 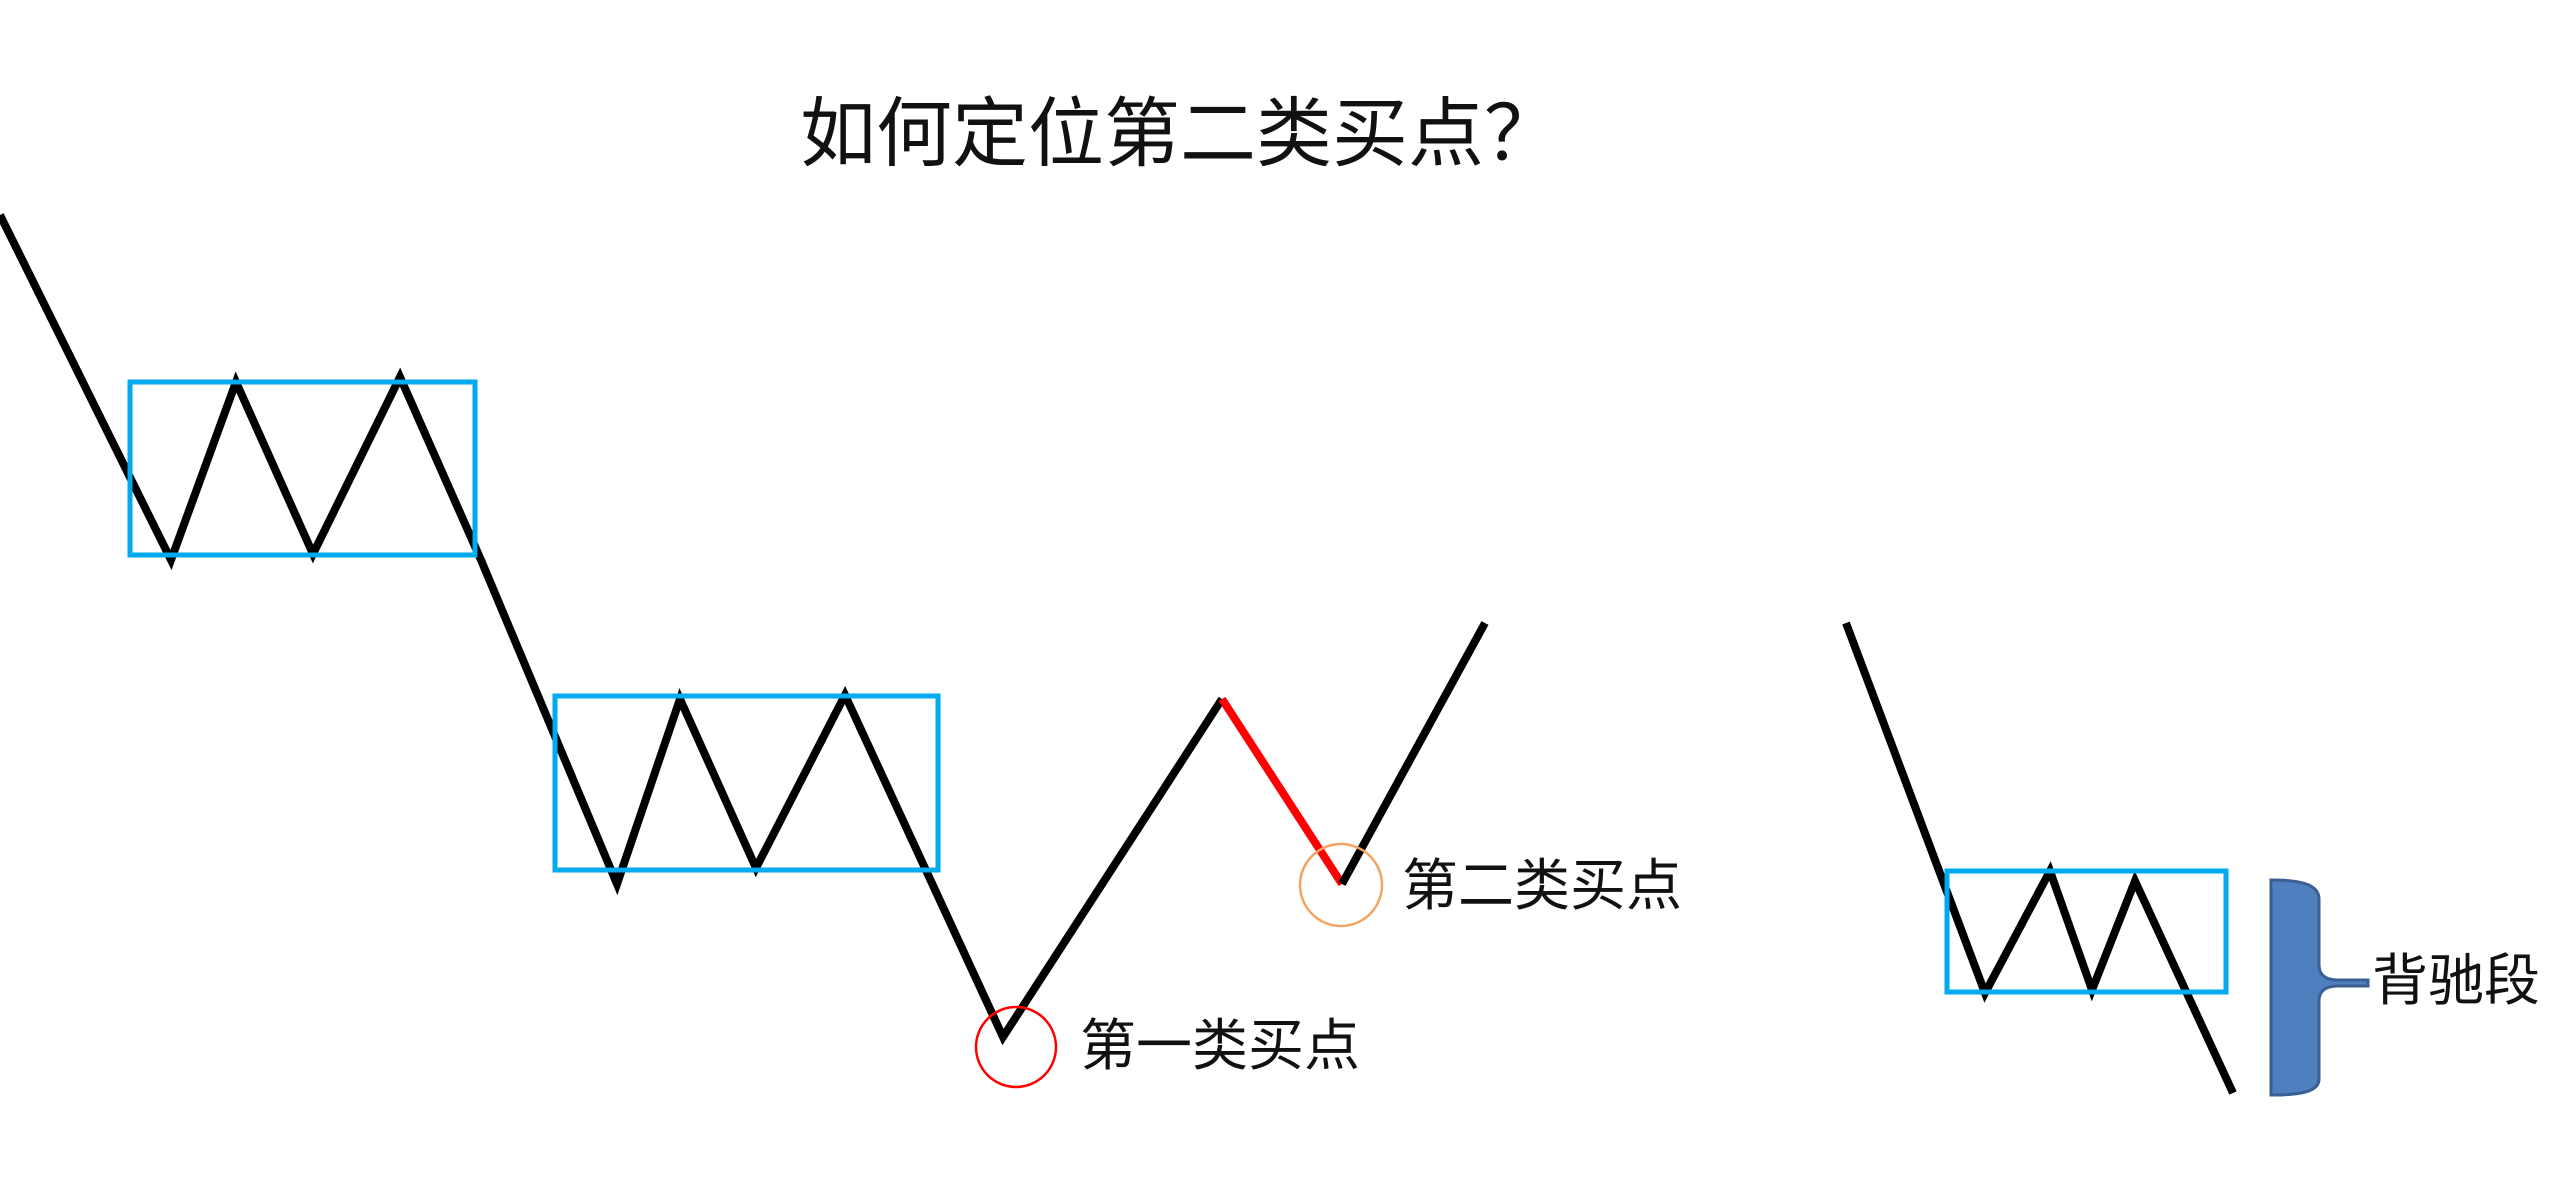 What do you see at coordinates (1542, 886) in the screenshot?
I see `second-buy-point-label: 第二类买点` at bounding box center [1542, 886].